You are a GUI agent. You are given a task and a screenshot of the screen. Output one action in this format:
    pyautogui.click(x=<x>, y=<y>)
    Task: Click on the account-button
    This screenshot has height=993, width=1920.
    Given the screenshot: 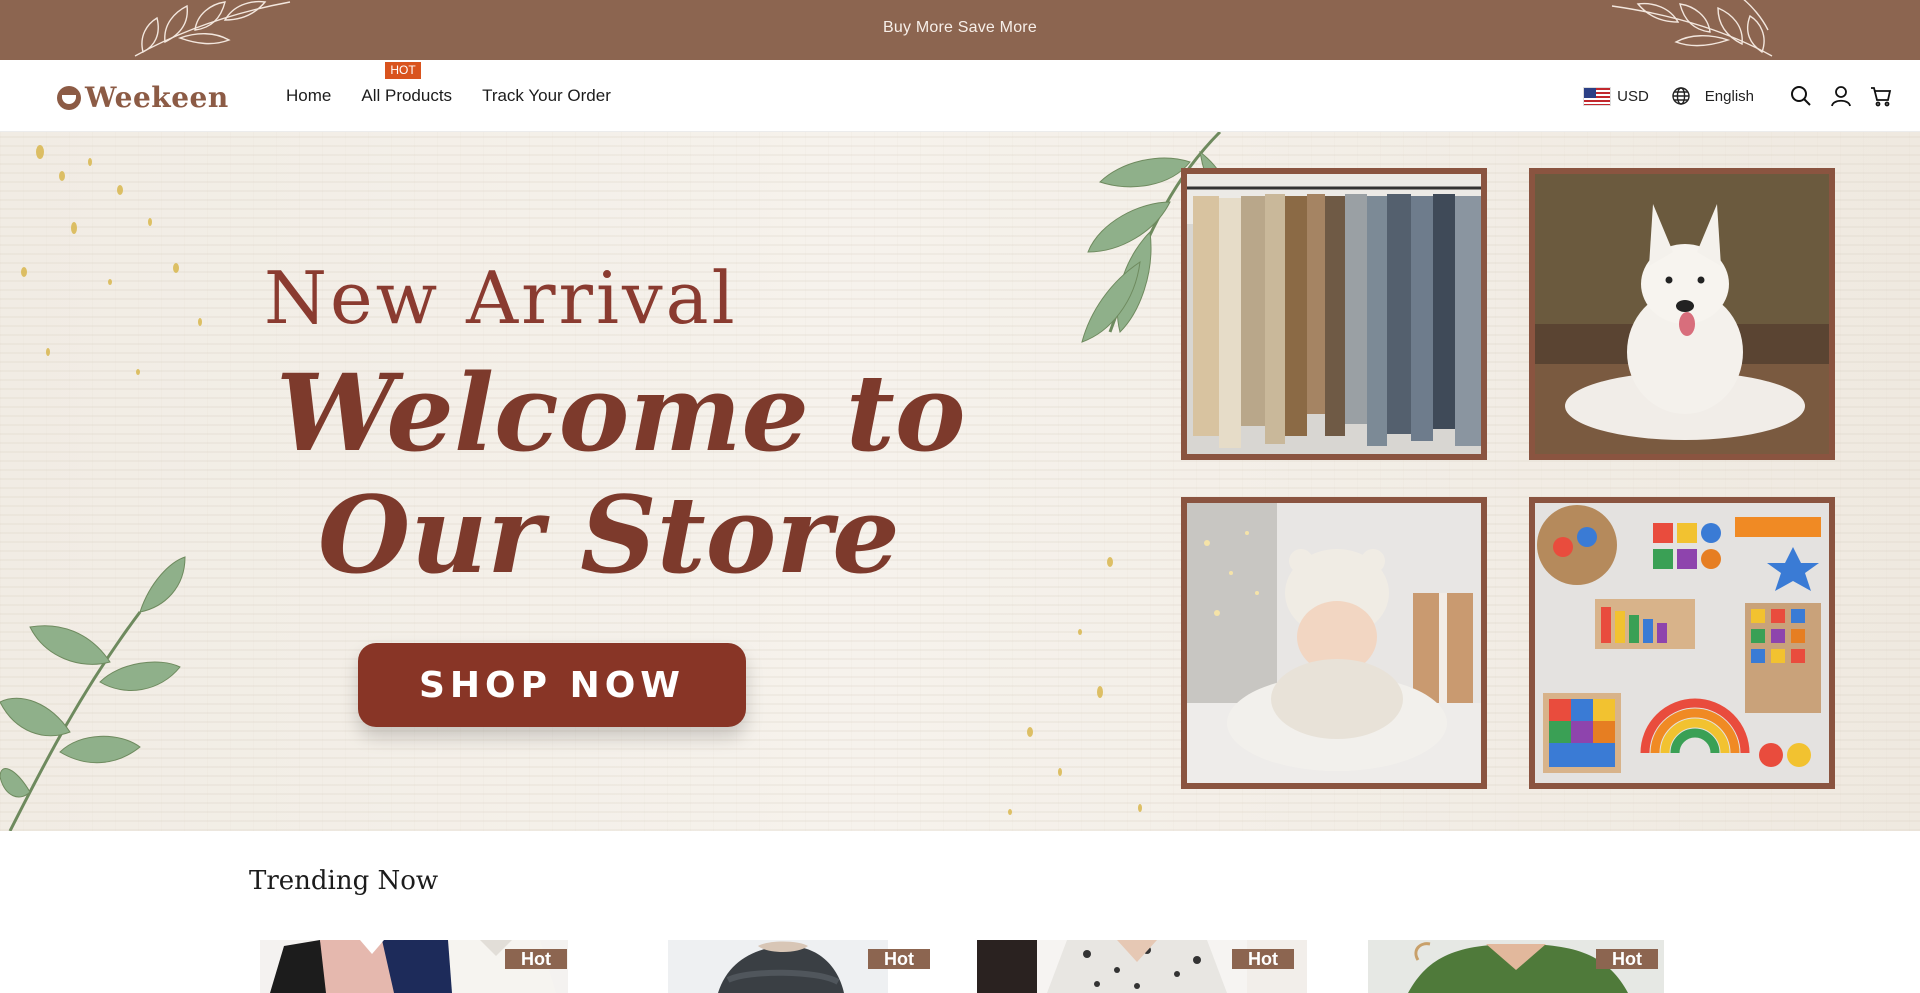 What is the action you would take?
    pyautogui.click(x=1841, y=96)
    